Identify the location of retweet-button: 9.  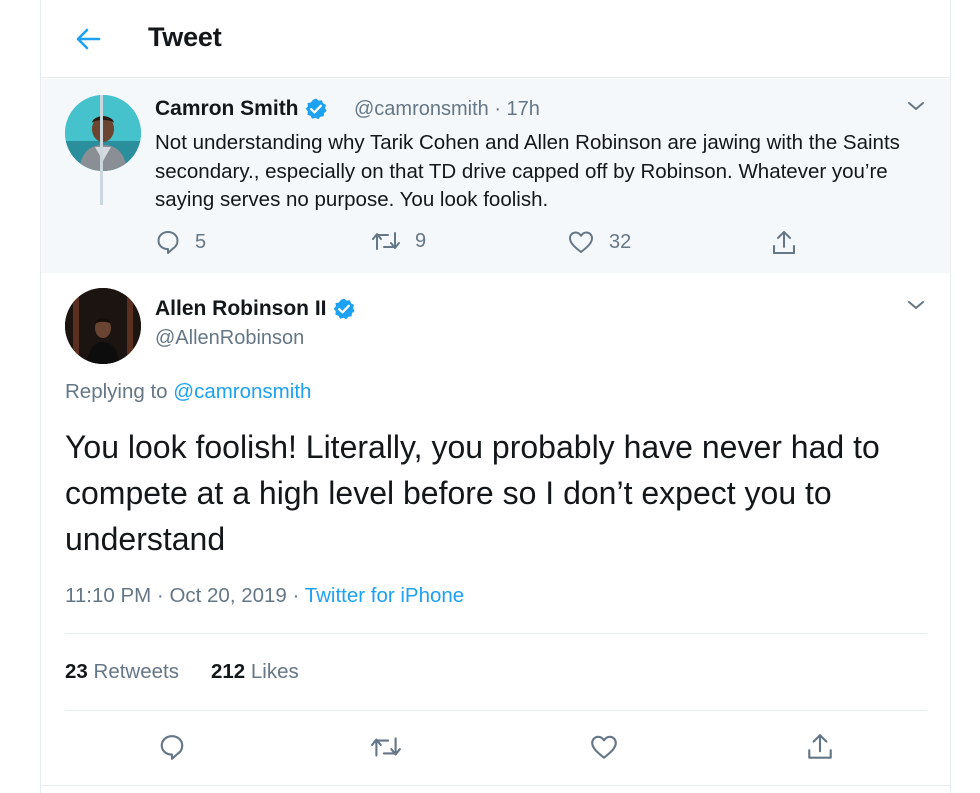
(398, 241).